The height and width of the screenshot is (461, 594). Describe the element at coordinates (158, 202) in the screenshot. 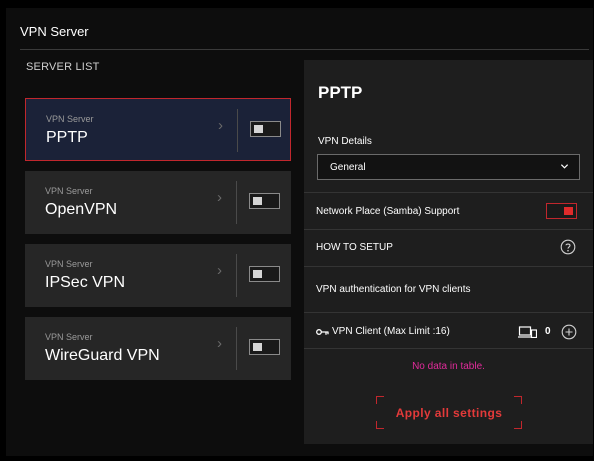

I see `server-card-openvpn: VPN Server OpenVPN ›` at that location.